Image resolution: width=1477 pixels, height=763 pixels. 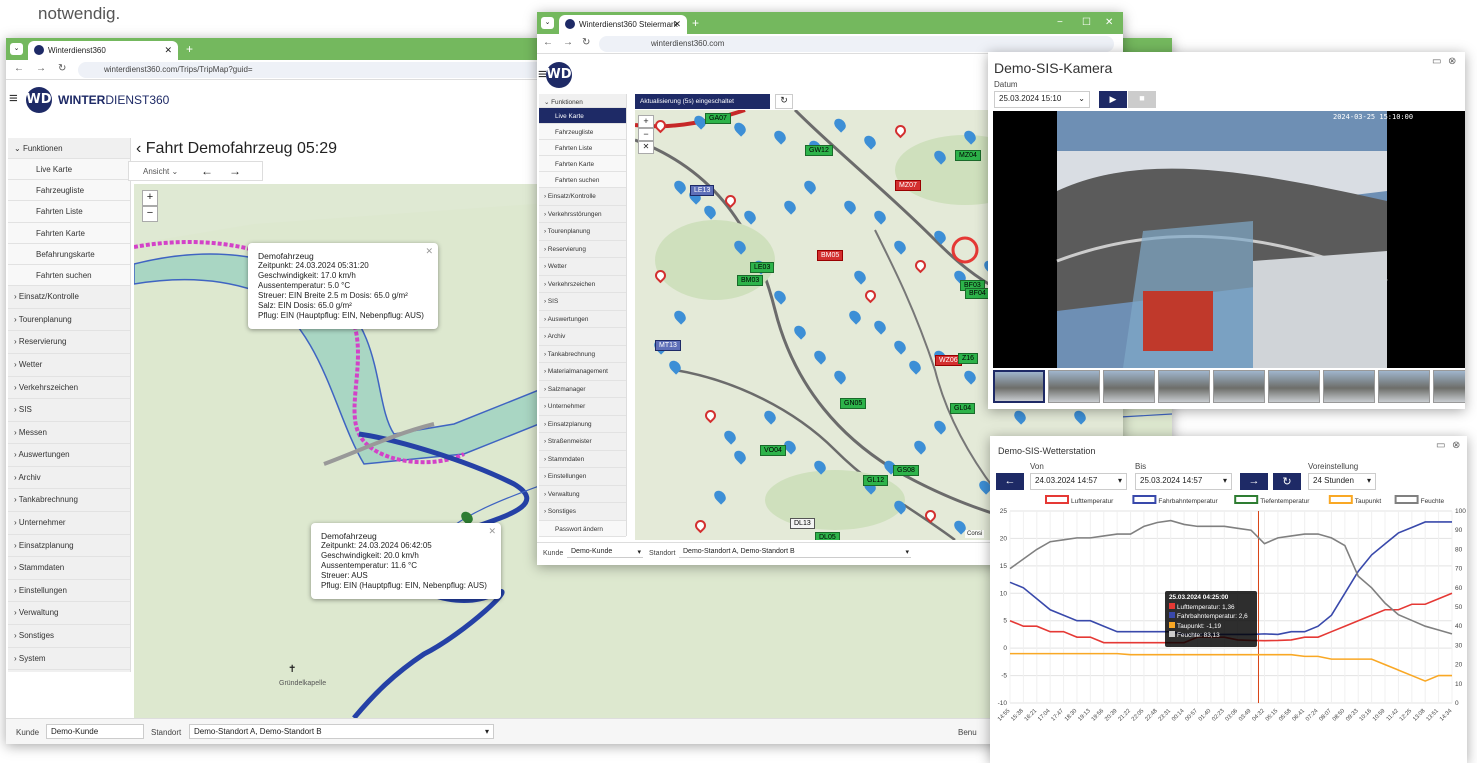 What do you see at coordinates (1342, 481) in the screenshot?
I see `preset-select: 24 Stunden ▾` at bounding box center [1342, 481].